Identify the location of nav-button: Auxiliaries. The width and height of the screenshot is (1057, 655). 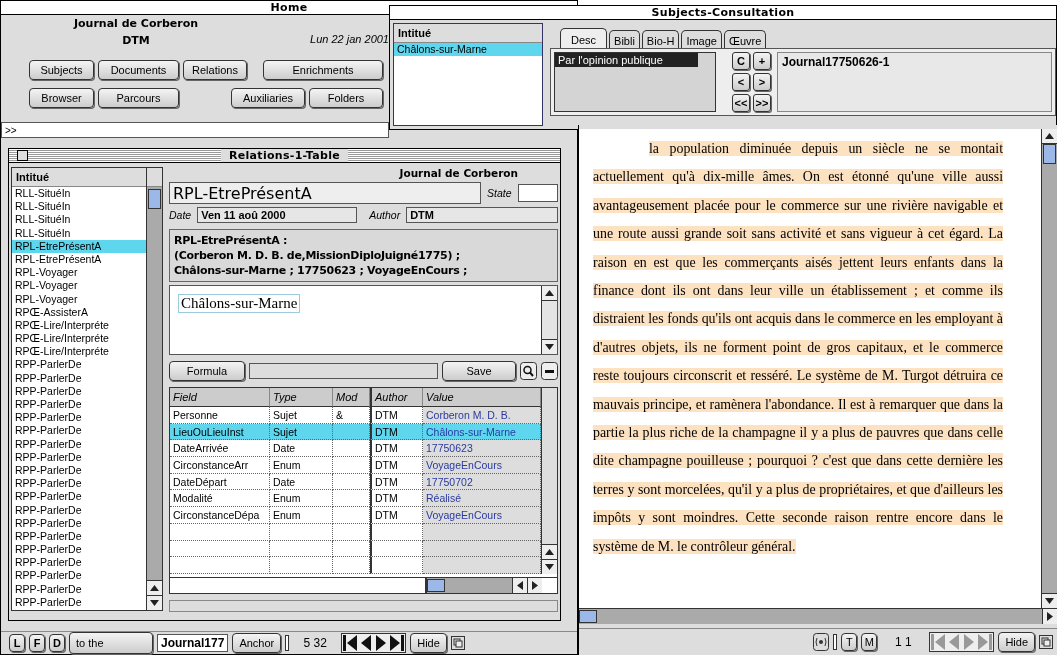
(268, 98).